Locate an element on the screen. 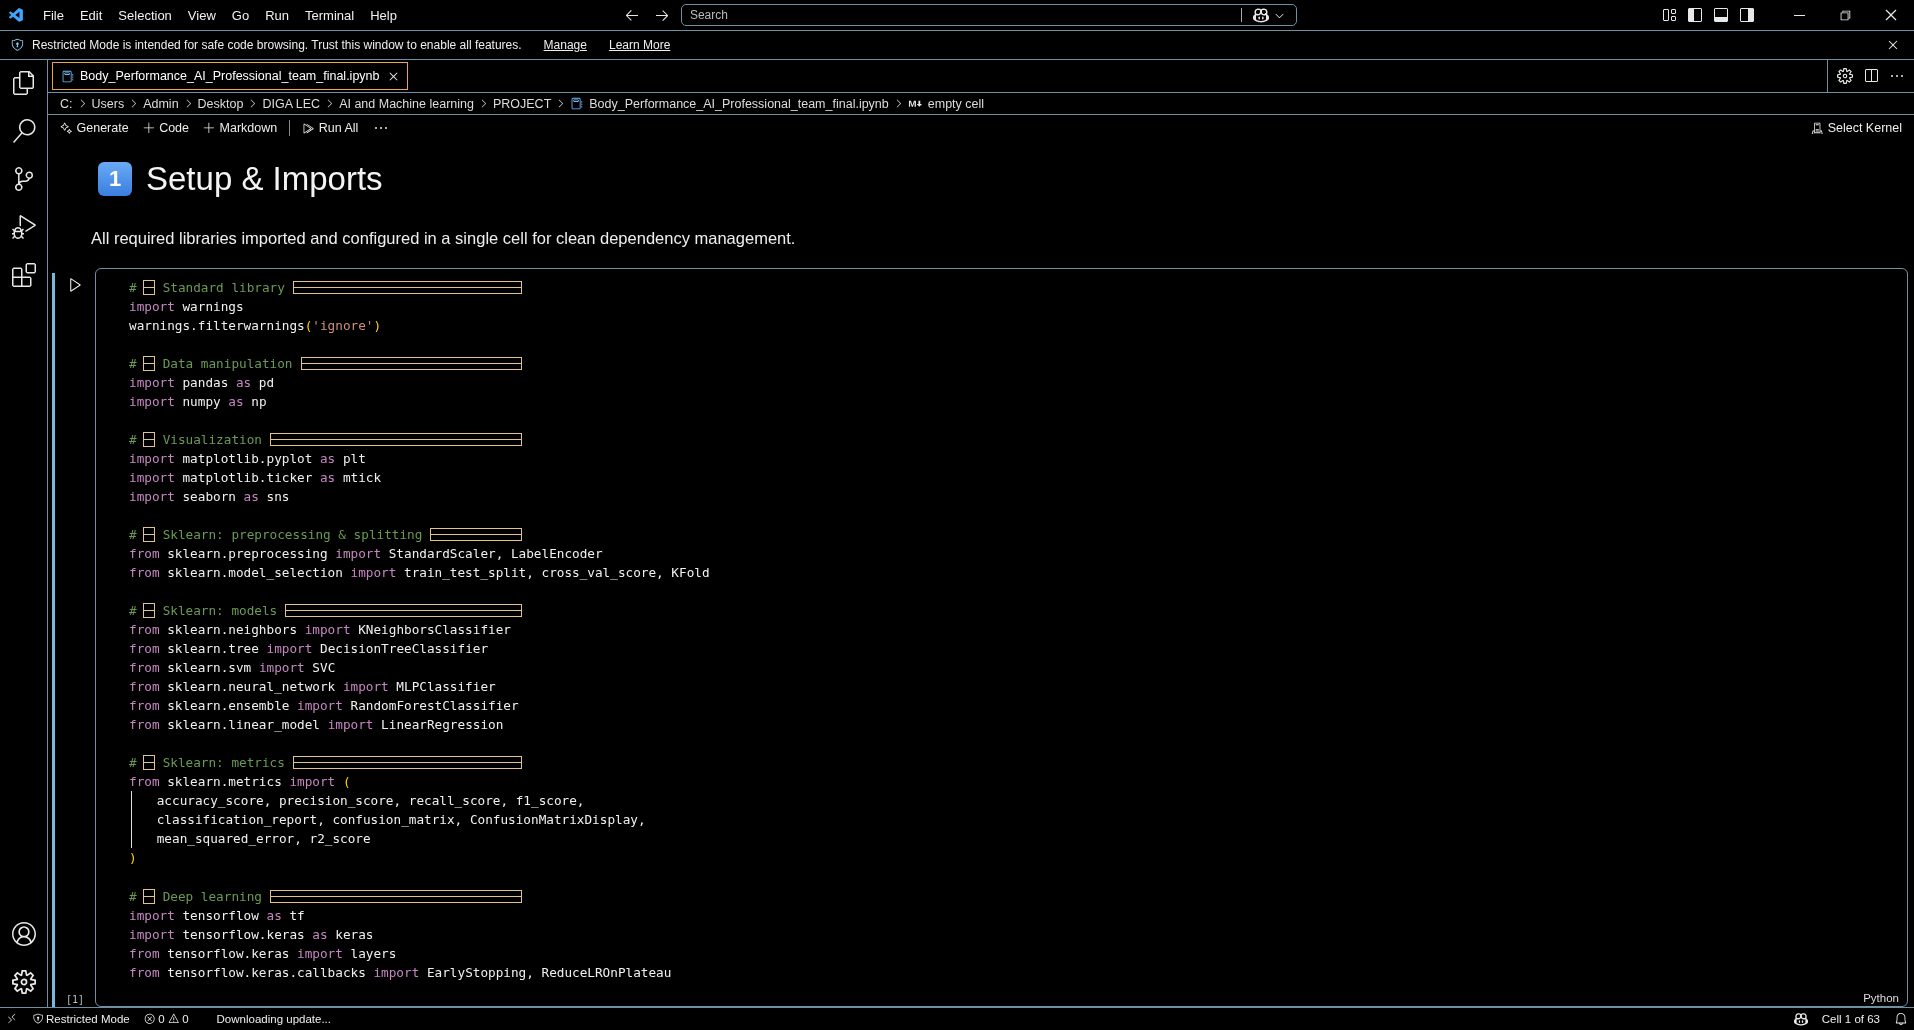 The width and height of the screenshot is (1914, 1030). error-count: 0 is located at coordinates (161, 1019).